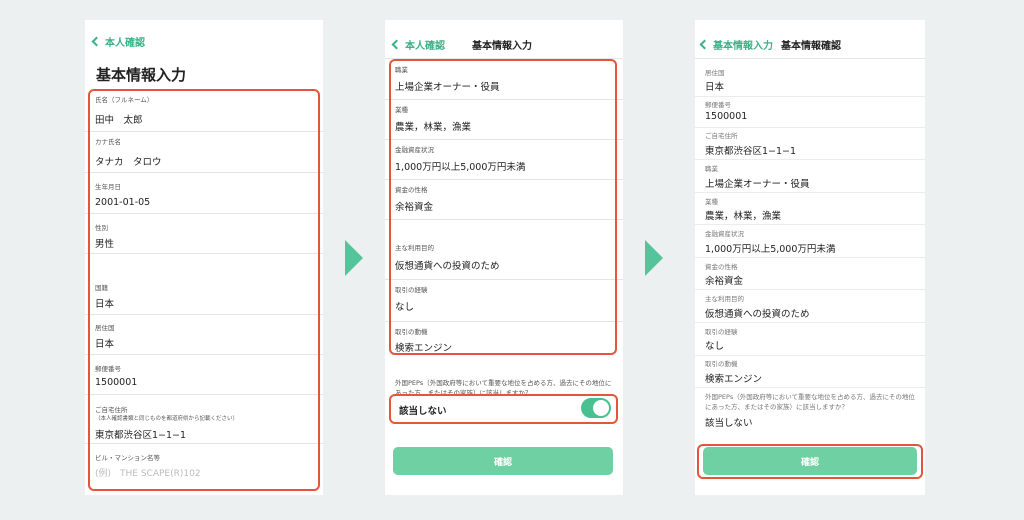 The width and height of the screenshot is (1024, 520). Describe the element at coordinates (503, 461) in the screenshot. I see `confirm-button: 確認` at that location.